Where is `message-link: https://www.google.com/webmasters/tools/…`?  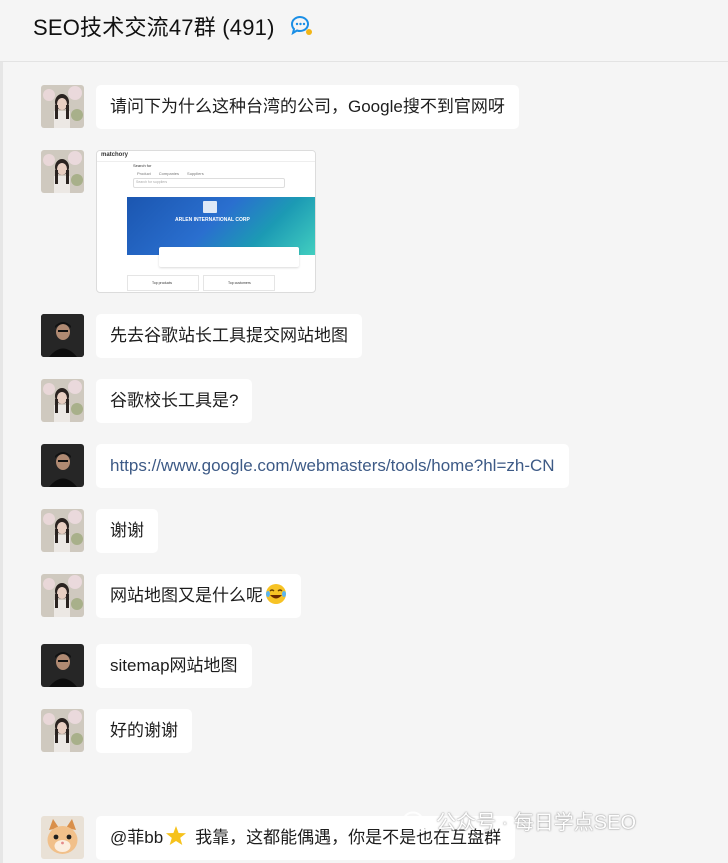 message-link: https://www.google.com/webmasters/tools/… is located at coordinates (332, 466).